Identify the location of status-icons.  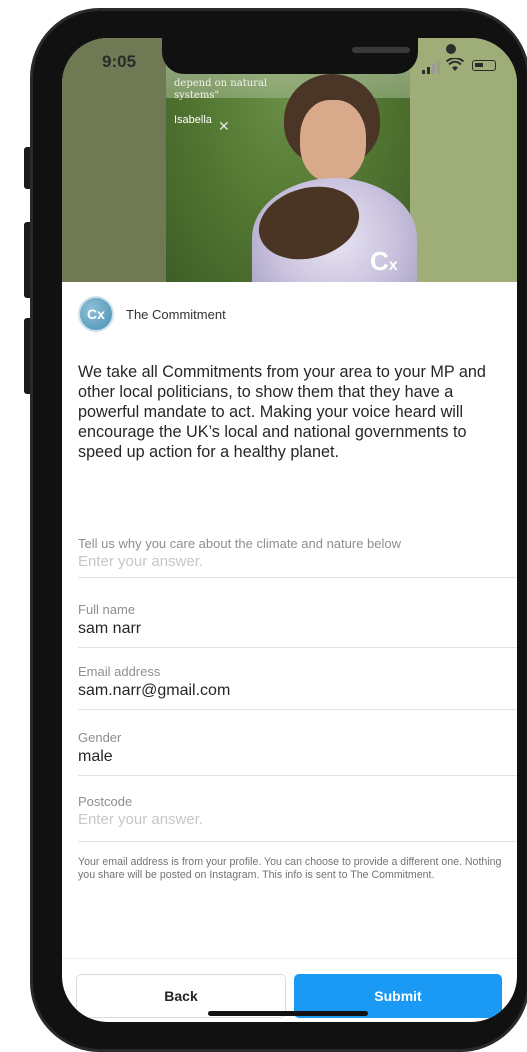
(462, 66).